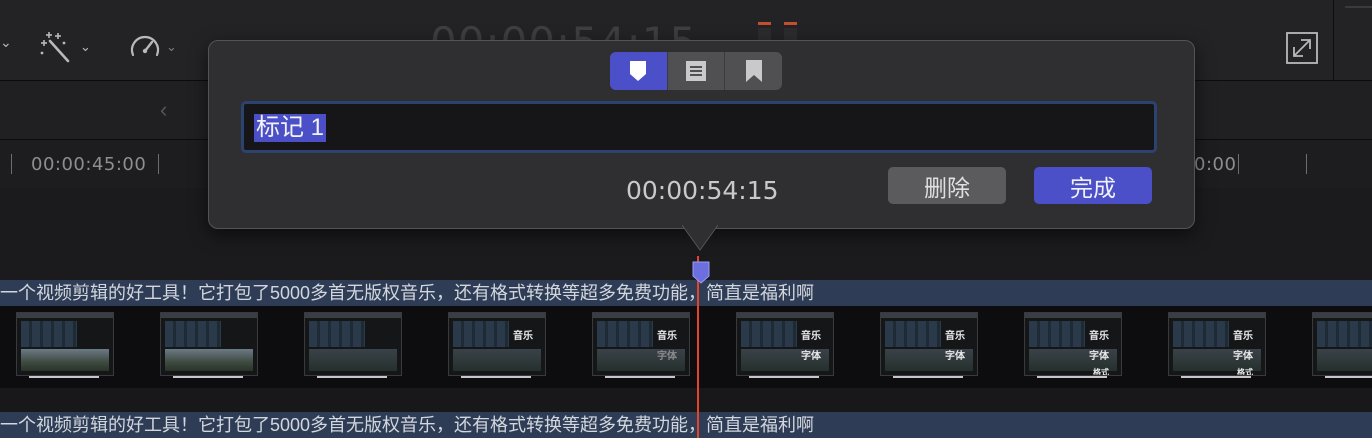 The height and width of the screenshot is (438, 1372). I want to click on fullscreen-icon, so click(1302, 48).